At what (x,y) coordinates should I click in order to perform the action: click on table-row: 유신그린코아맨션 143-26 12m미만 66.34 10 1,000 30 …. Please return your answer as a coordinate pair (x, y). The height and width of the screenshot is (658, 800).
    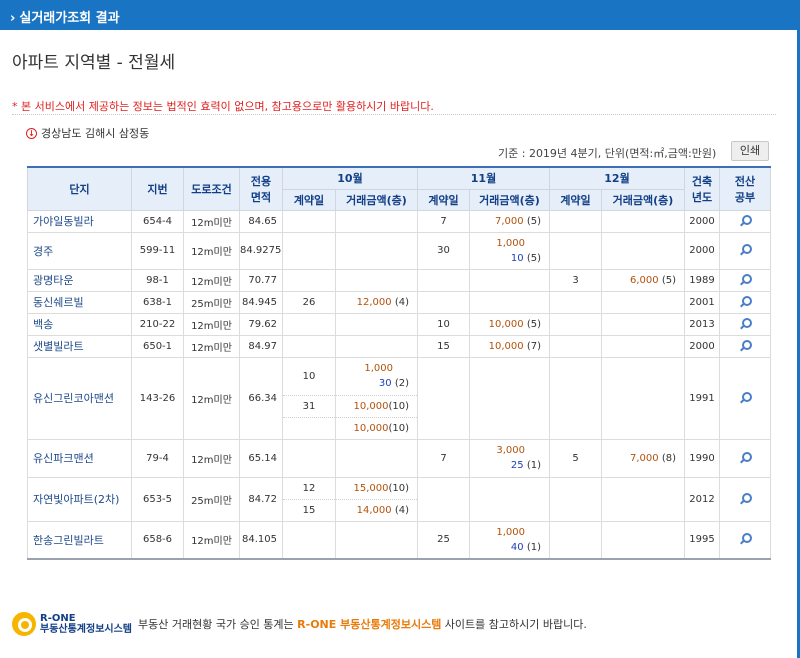
    Looking at the image, I should click on (399, 397).